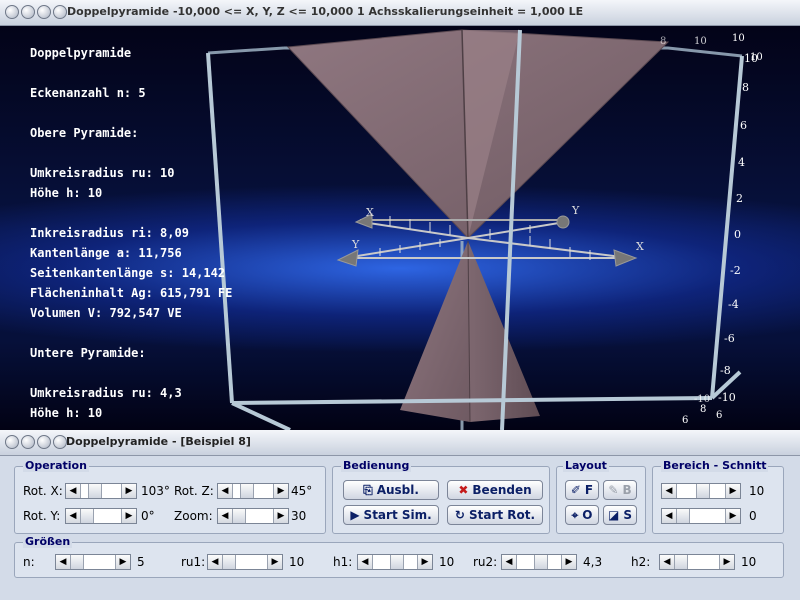 The width and height of the screenshot is (800, 600). What do you see at coordinates (614, 515) in the screenshot?
I see `bucket-icon: ◪` at bounding box center [614, 515].